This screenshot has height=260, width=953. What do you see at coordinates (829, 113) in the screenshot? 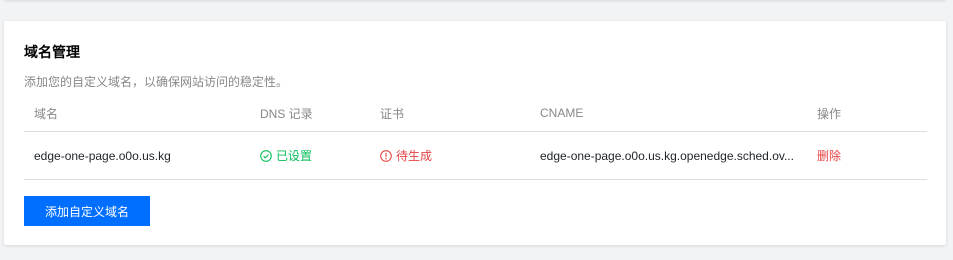
I see `column-header-actions: 操作` at bounding box center [829, 113].